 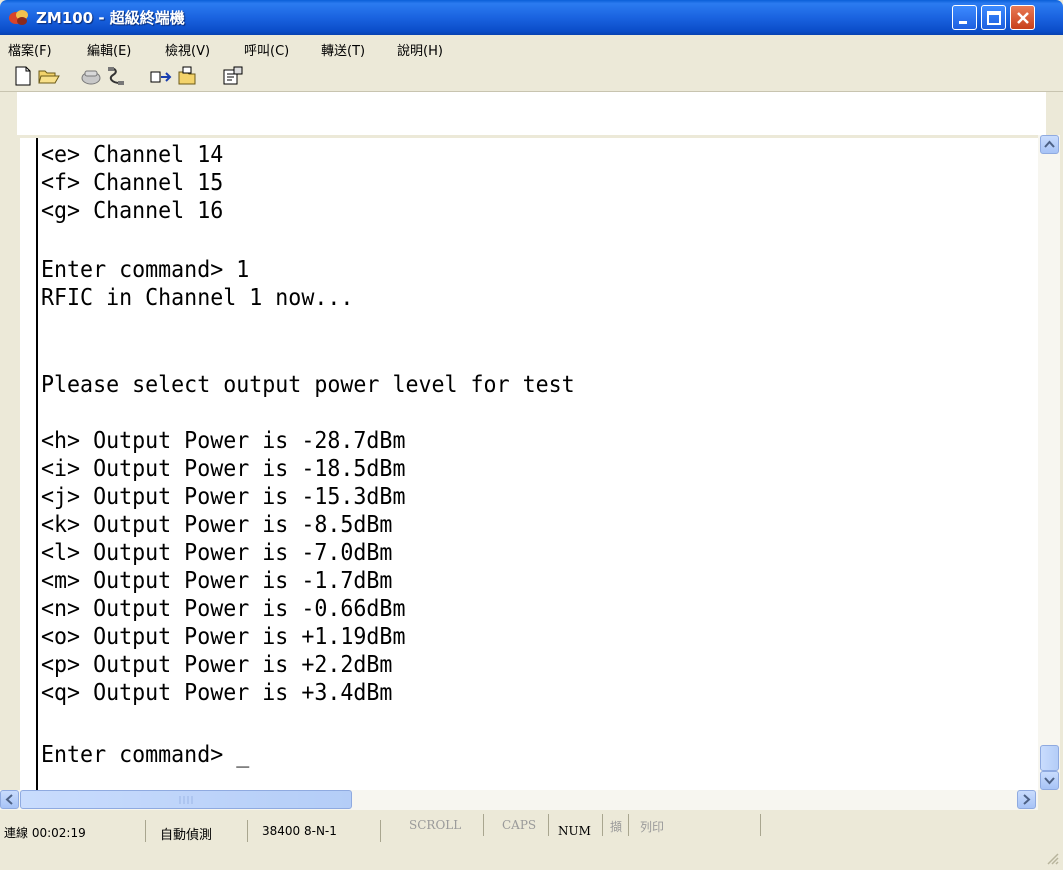 I want to click on window-title: ZM100 - 超級終端機, so click(x=110, y=18).